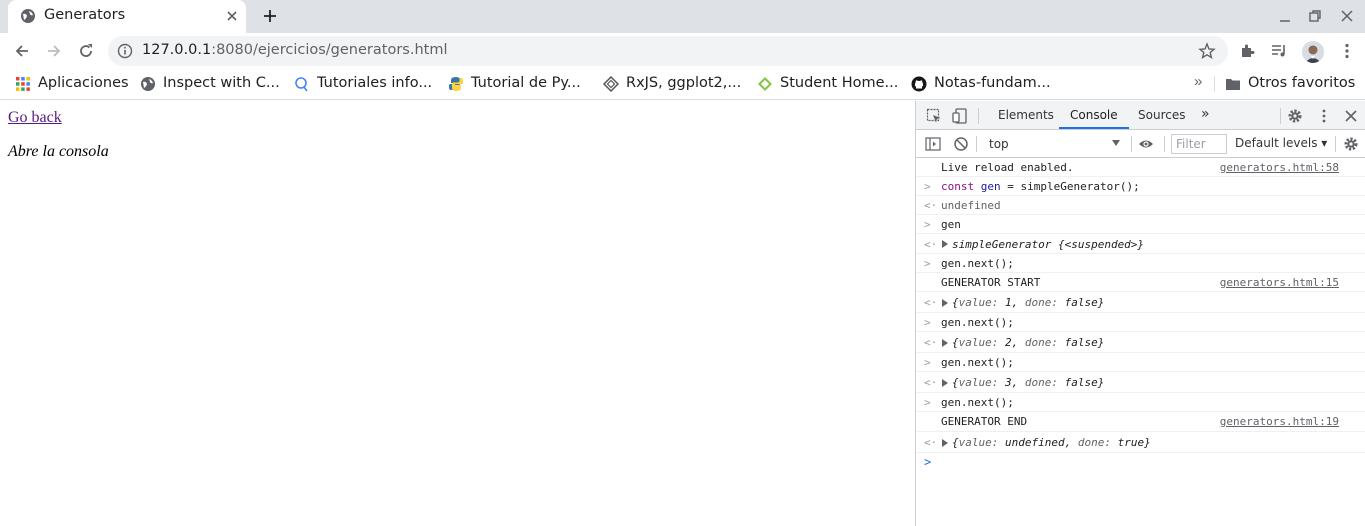 The image size is (1365, 526). I want to click on source-link: generators.html:15, so click(1279, 282).